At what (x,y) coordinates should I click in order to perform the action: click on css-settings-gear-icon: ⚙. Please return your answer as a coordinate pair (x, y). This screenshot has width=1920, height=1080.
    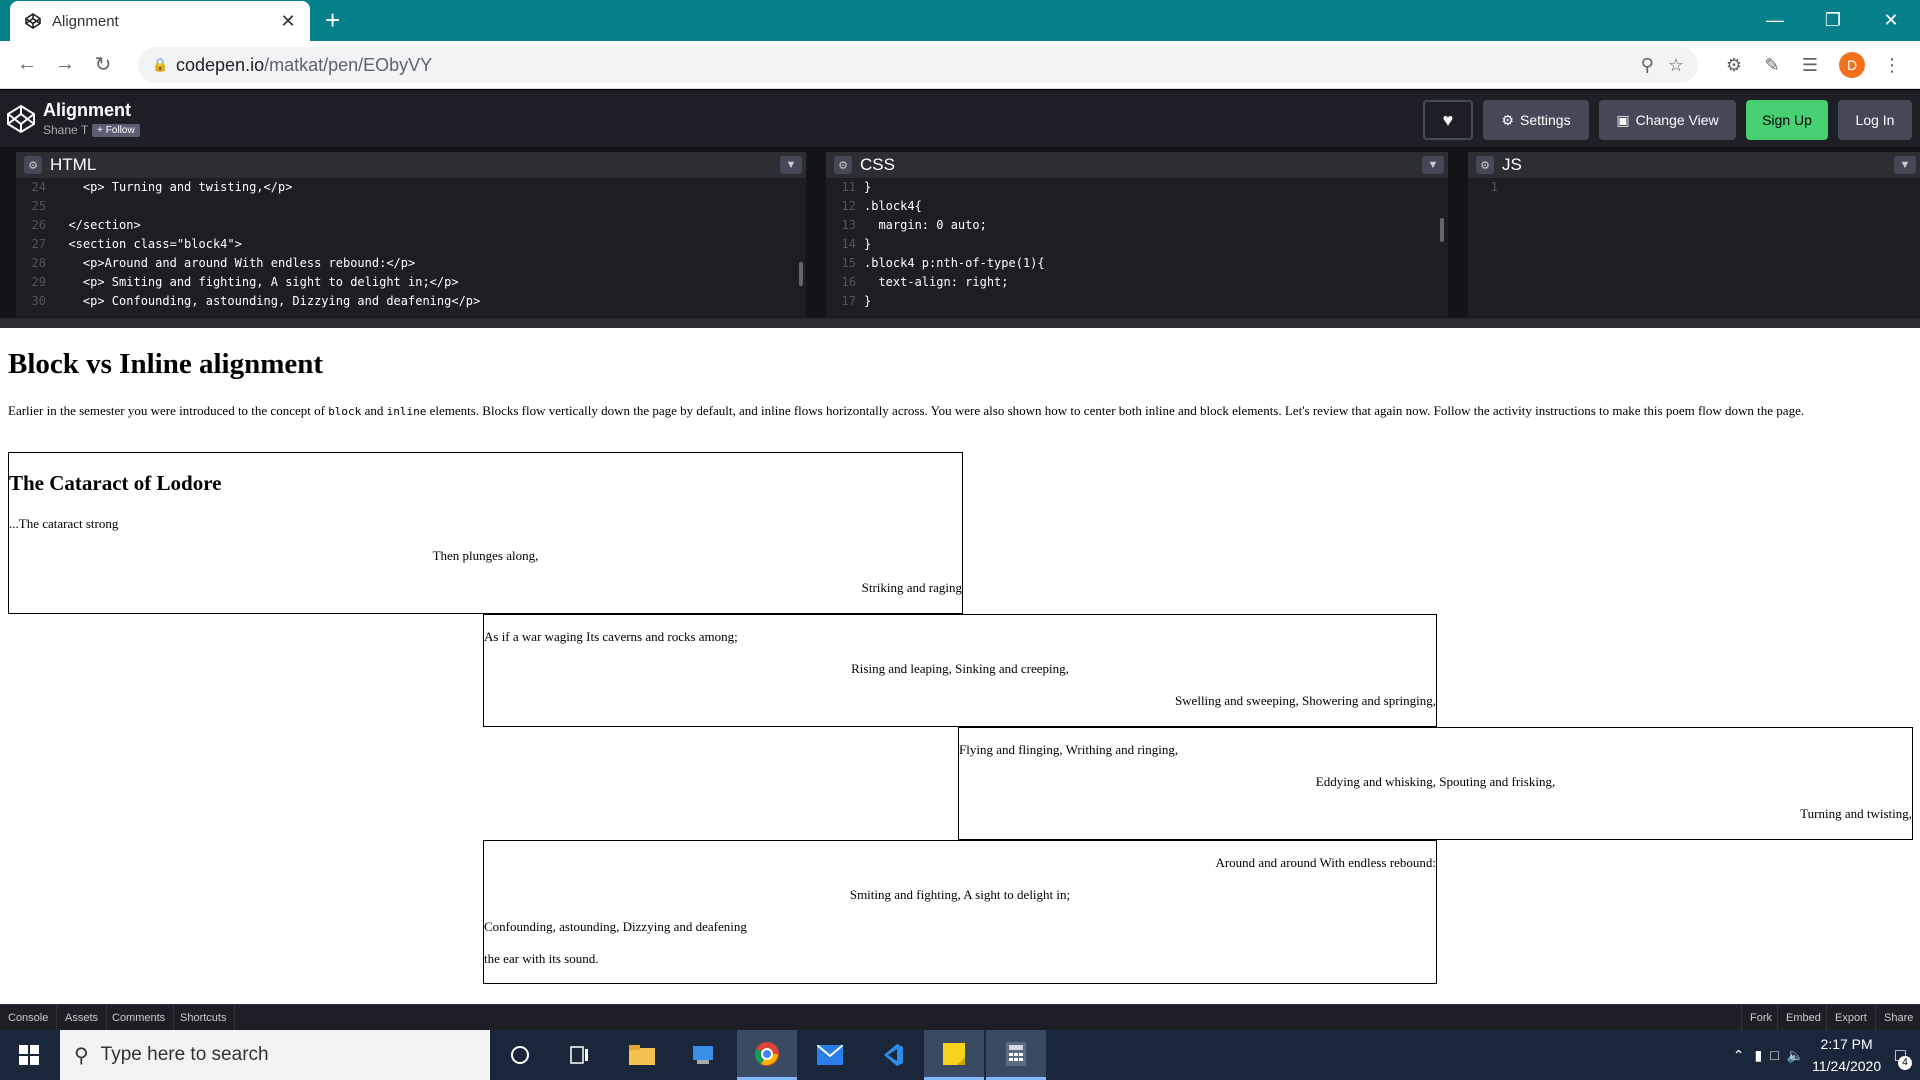
    Looking at the image, I should click on (843, 165).